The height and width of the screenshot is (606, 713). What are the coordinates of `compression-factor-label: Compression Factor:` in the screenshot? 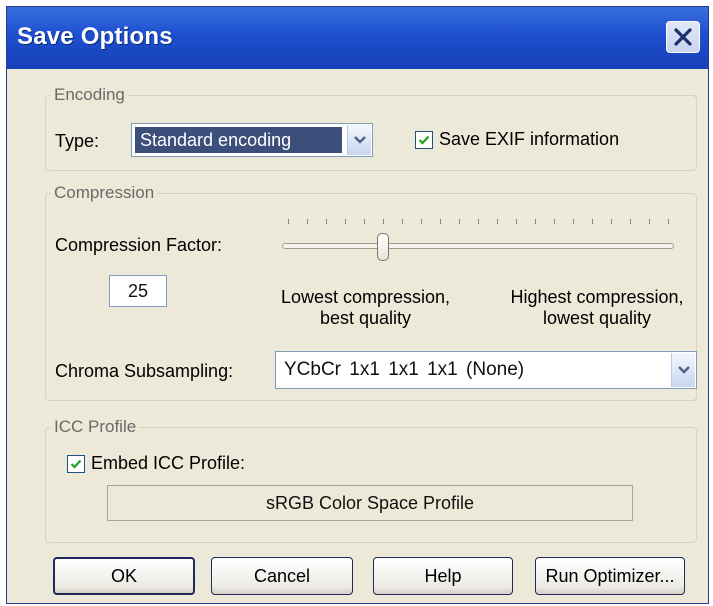 It's located at (139, 245).